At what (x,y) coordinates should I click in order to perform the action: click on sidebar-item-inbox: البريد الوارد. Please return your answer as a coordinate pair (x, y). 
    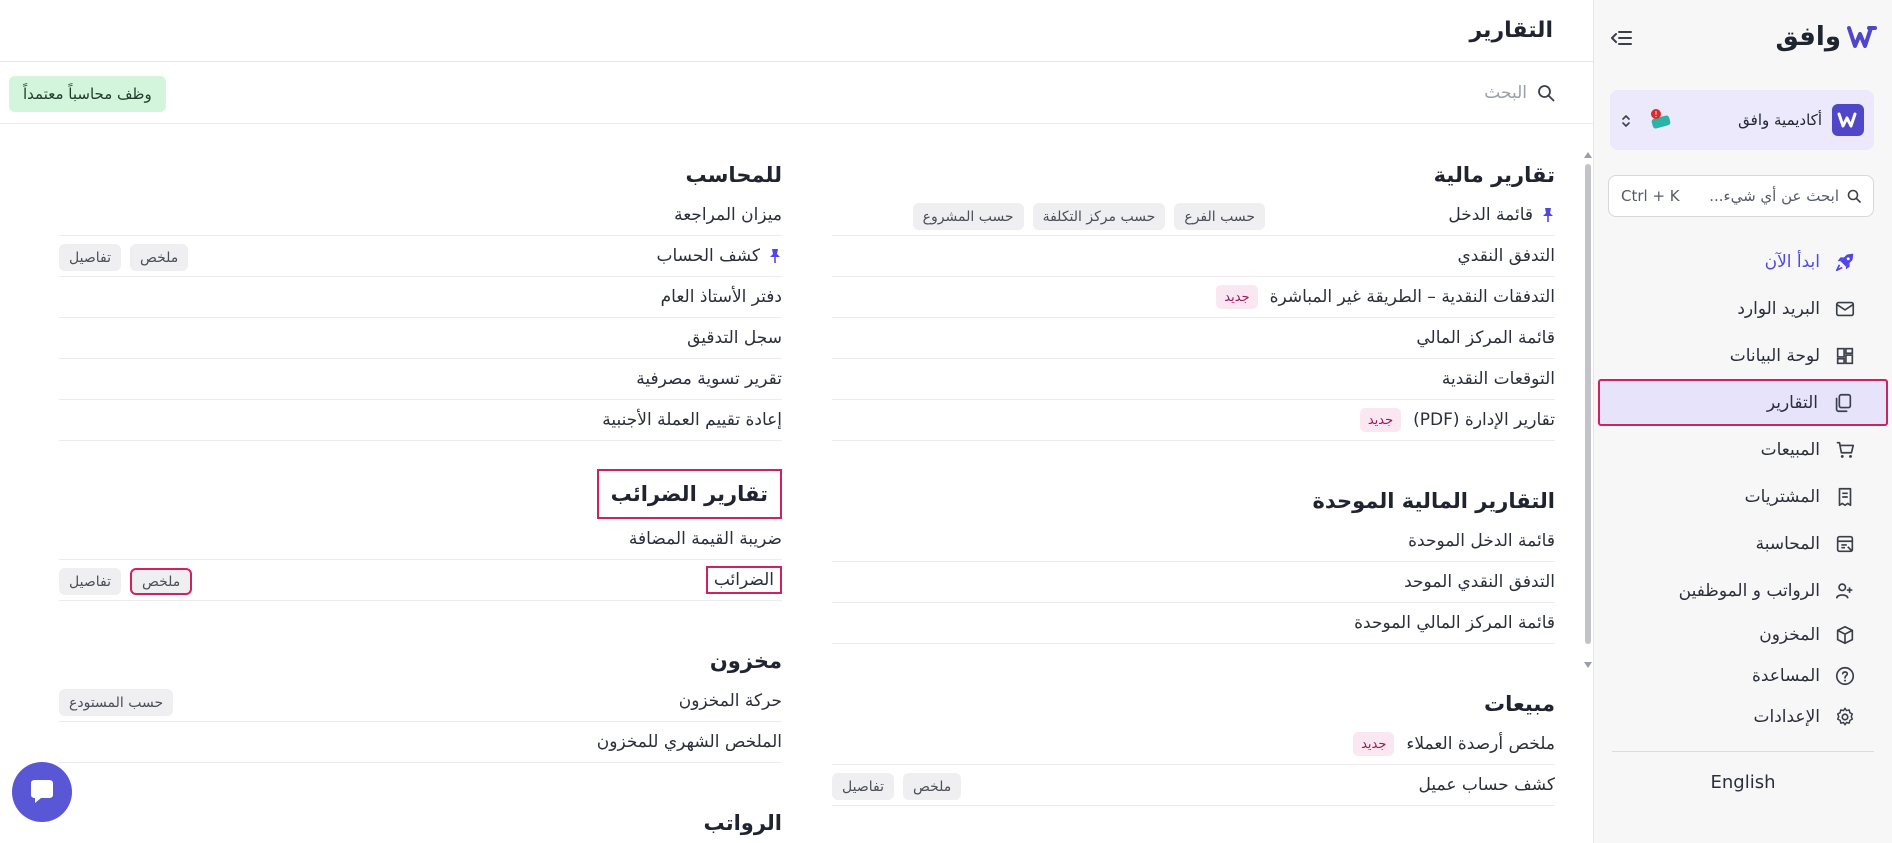
    Looking at the image, I should click on (1743, 308).